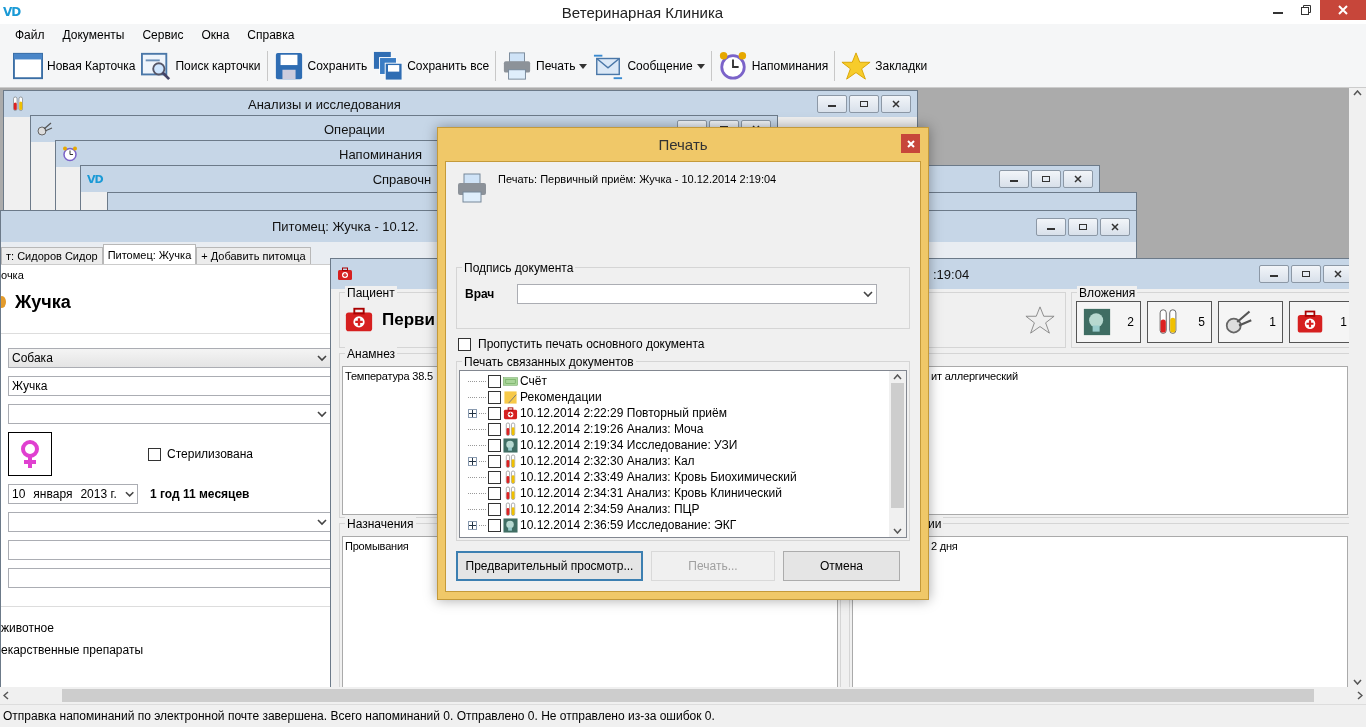 This screenshot has height=727, width=1366. I want to click on note-icon, so click(510, 397).